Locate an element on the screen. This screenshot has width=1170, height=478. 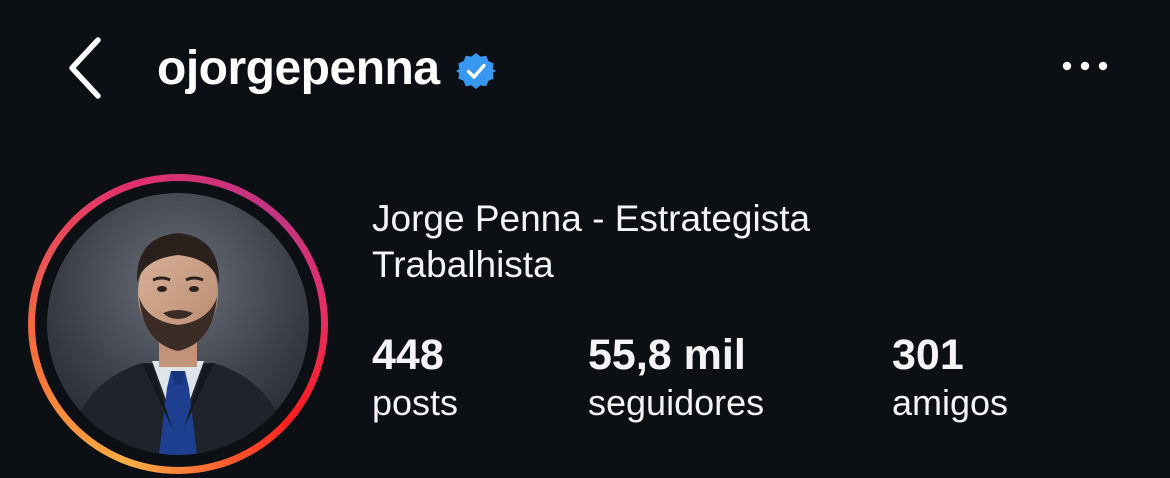
followers-count: 55,8 mil is located at coordinates (667, 355).